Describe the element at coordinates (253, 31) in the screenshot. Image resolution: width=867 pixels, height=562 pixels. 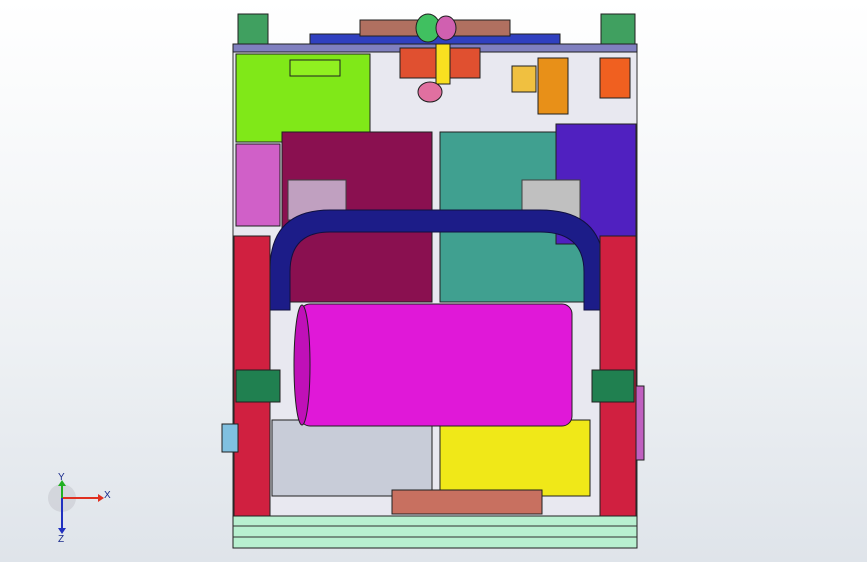
I see `top-post-left` at that location.